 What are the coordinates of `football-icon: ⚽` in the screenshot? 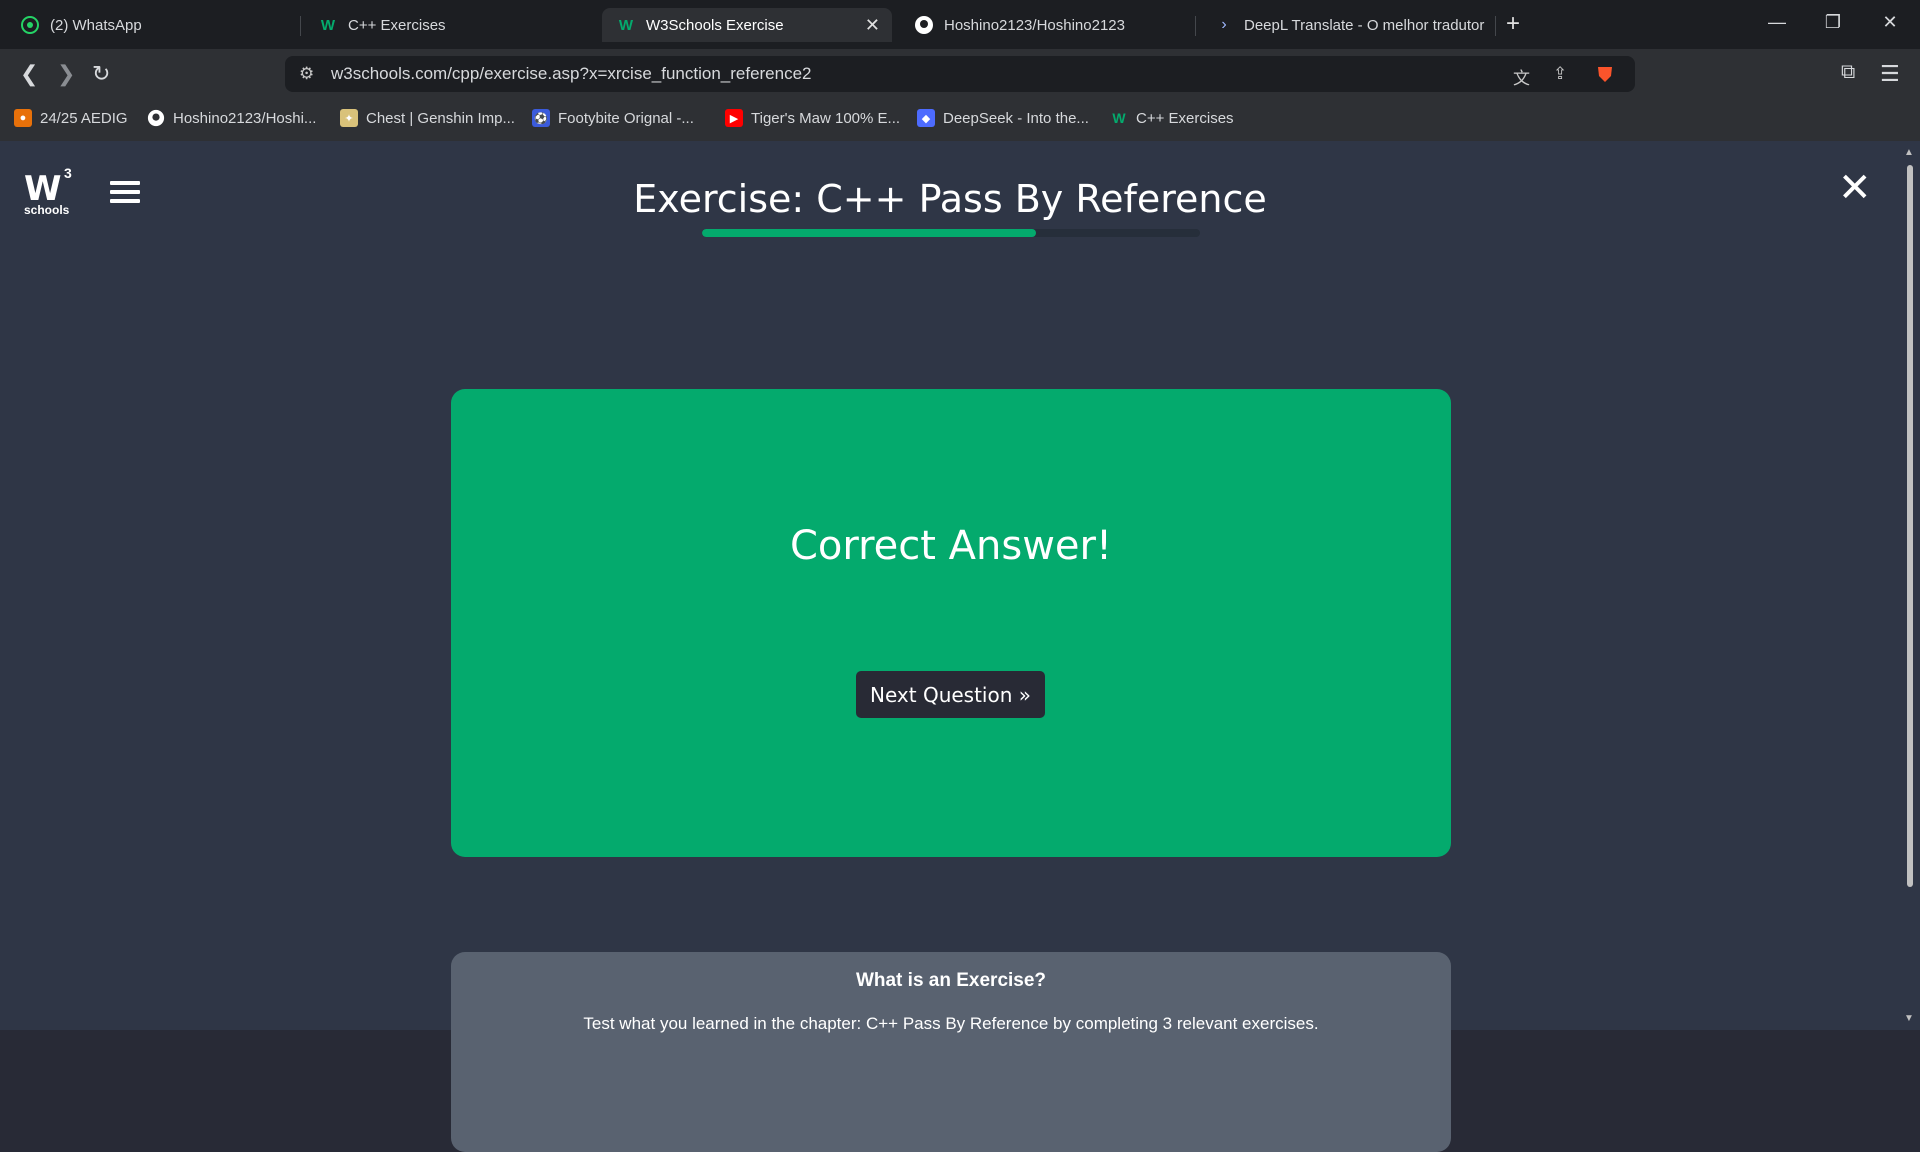 It's located at (541, 118).